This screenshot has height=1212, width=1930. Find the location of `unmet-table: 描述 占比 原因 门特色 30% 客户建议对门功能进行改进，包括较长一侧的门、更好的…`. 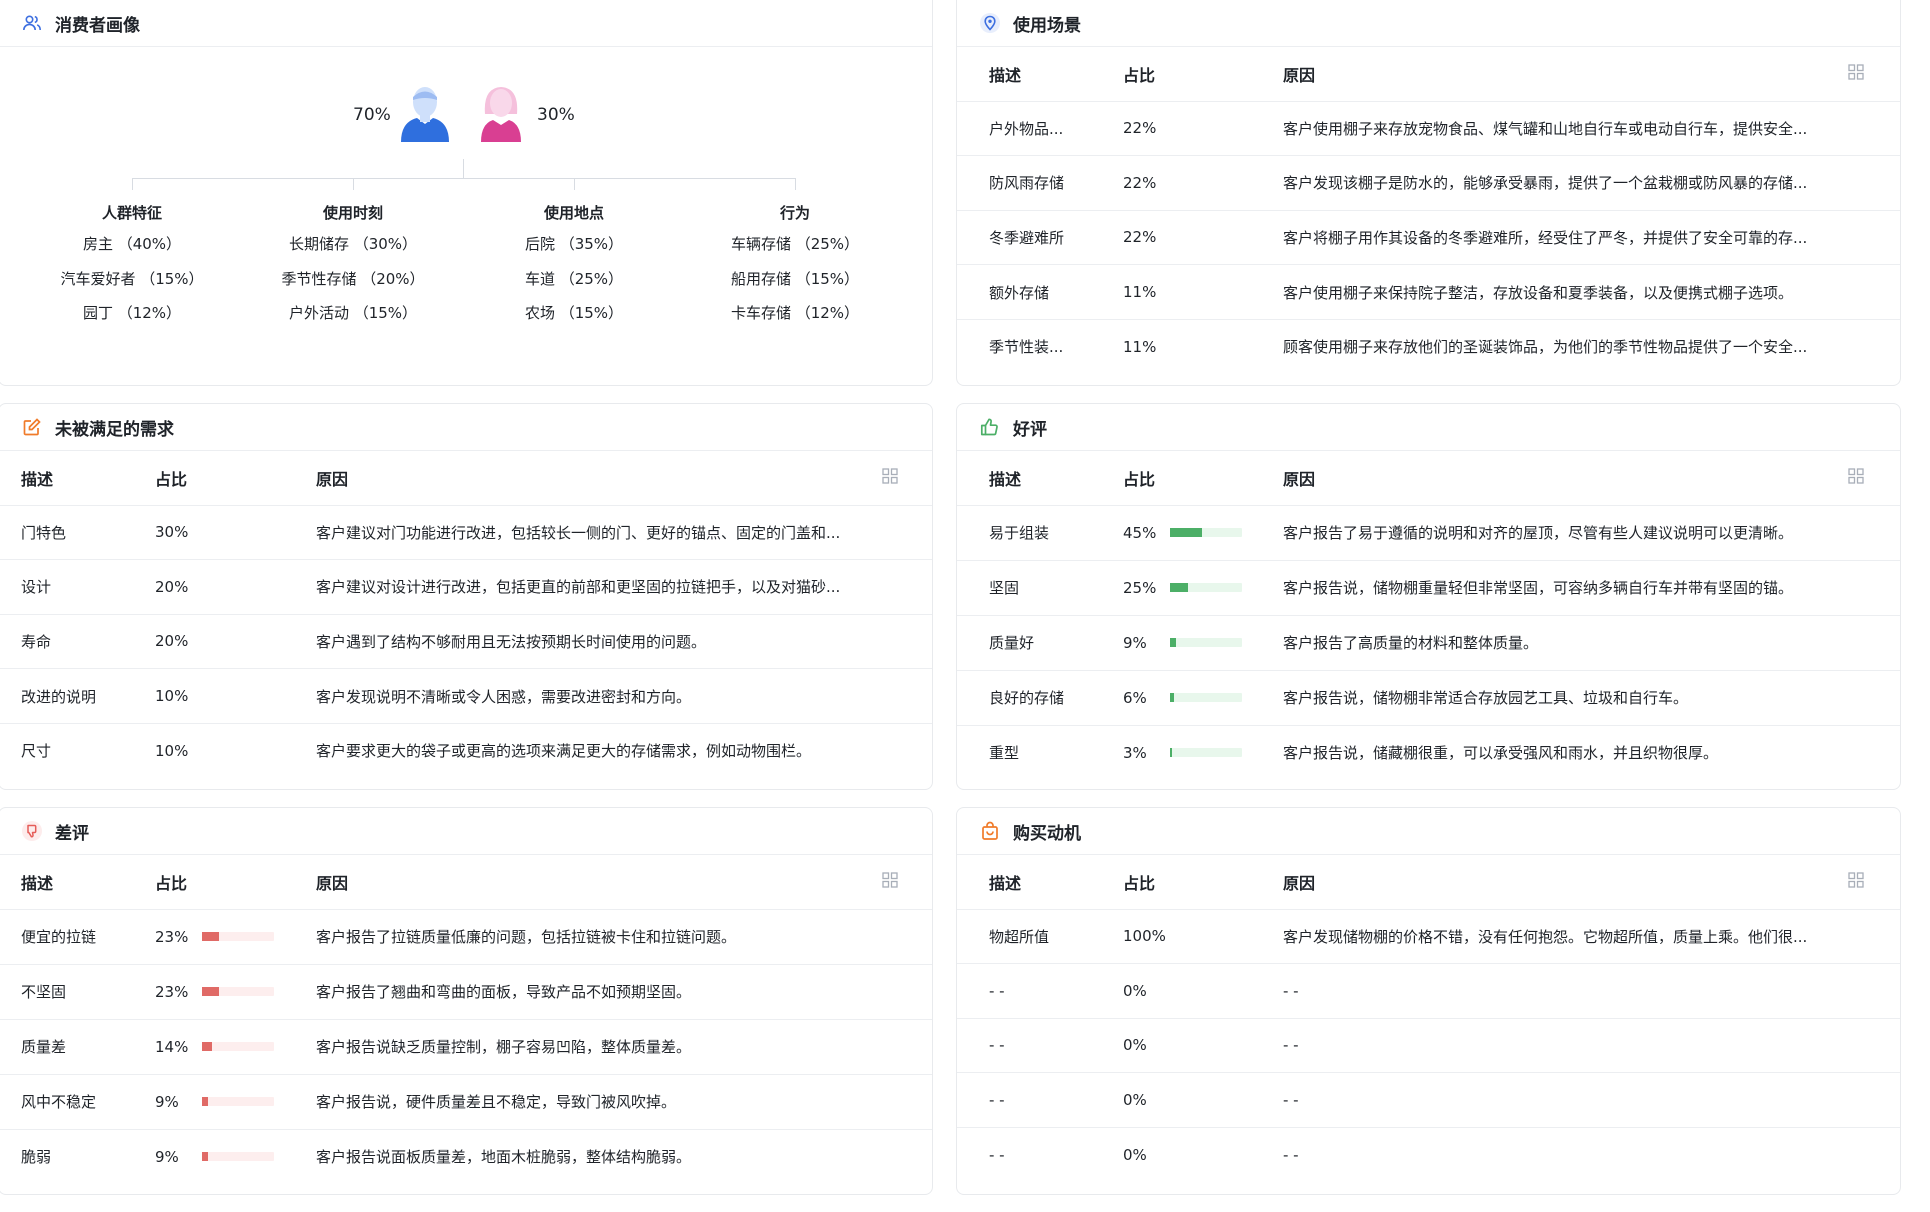

unmet-table: 描述 占比 原因 门特色 30% 客户建议对门功能进行改进，包括较长一侧的门、更好的… is located at coordinates (466, 614).